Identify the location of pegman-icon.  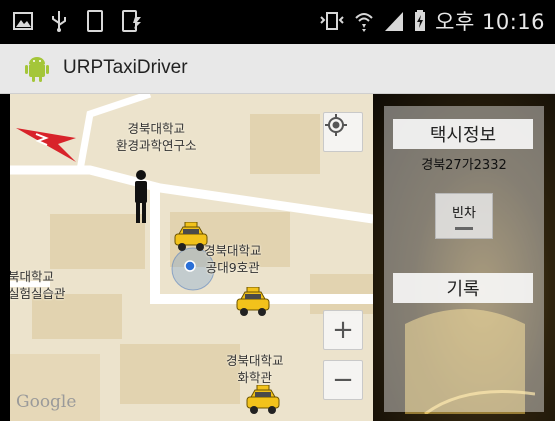
(141, 197).